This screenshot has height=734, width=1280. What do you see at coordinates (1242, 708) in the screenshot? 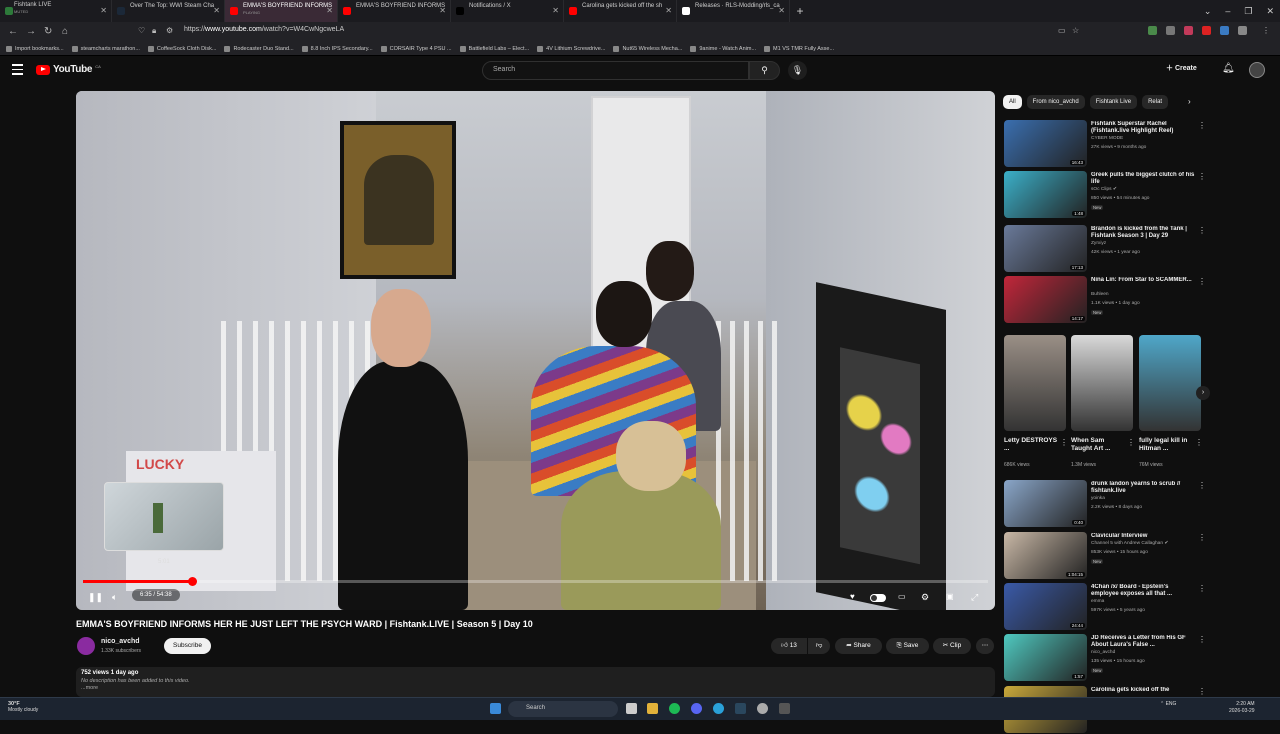
I see `clock: 2:20 AM 2026-03-29` at bounding box center [1242, 708].